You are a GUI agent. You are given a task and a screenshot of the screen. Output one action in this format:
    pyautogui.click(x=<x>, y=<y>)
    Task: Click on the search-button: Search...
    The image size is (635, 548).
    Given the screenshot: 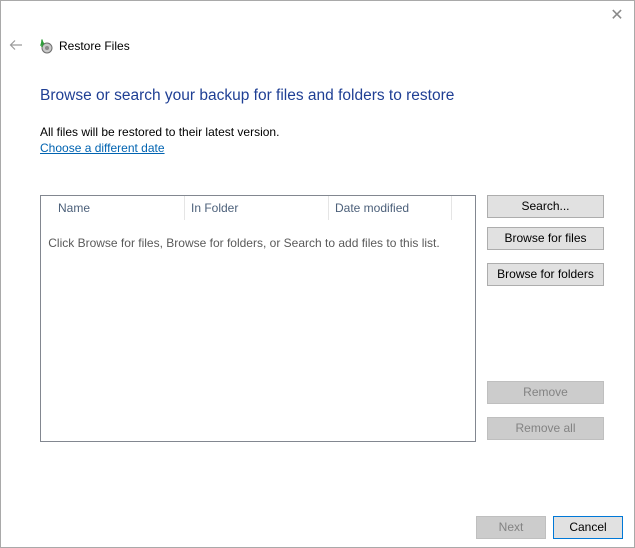 What is the action you would take?
    pyautogui.click(x=545, y=206)
    